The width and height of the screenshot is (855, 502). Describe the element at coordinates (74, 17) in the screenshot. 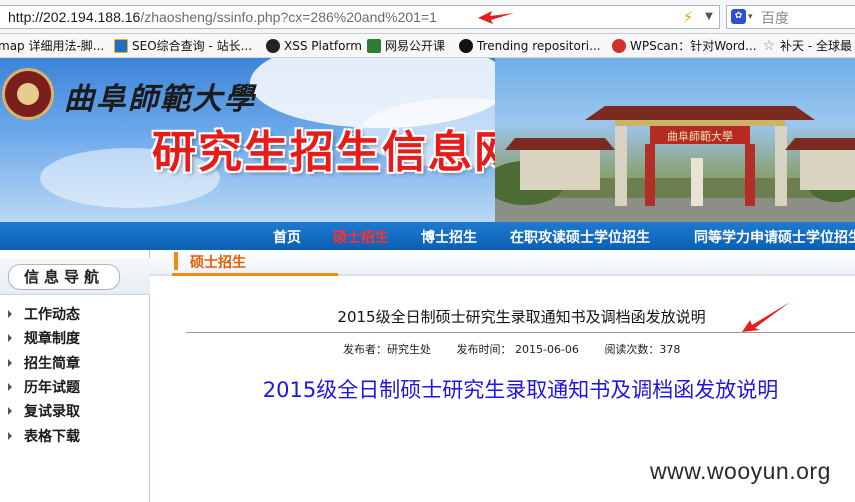

I see `url-host: http://202.194.188.16` at that location.